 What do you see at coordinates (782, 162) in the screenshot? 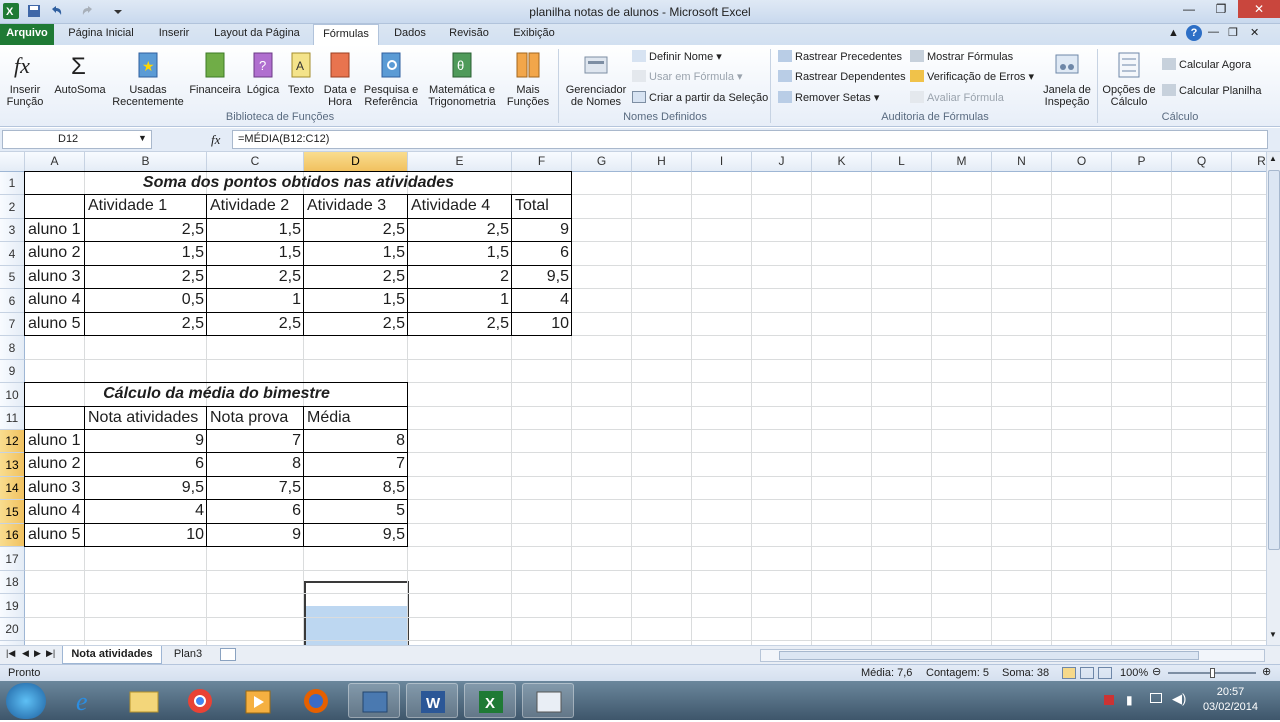
I see `column-header-j: J` at bounding box center [782, 162].